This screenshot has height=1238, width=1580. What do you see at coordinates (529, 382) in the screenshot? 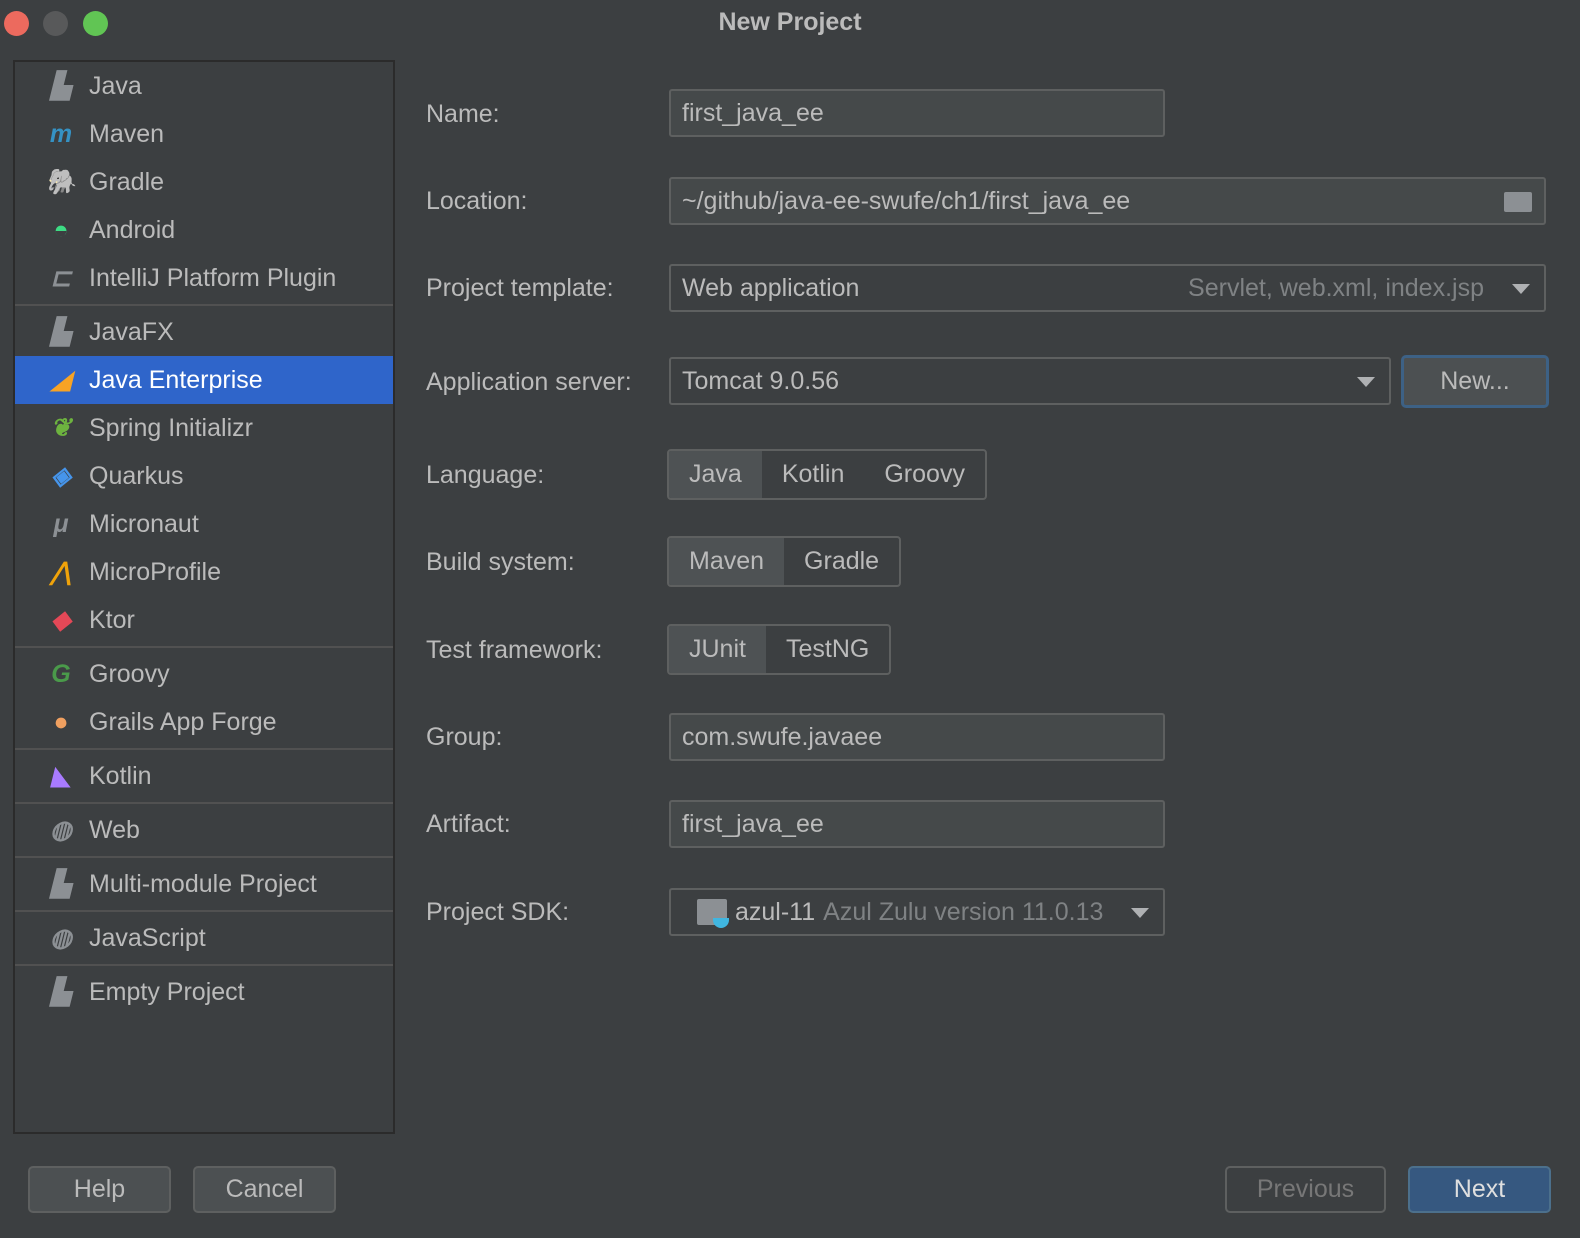
I see `server-label: Application server:` at bounding box center [529, 382].